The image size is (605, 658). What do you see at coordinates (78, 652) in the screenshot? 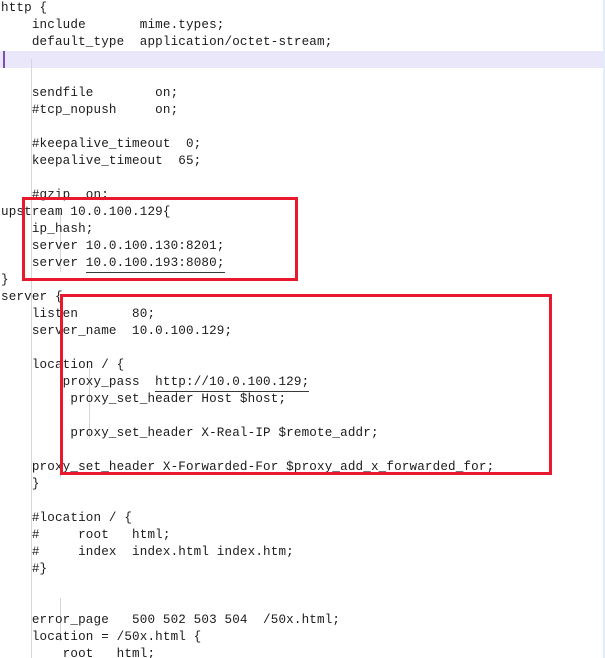
I see `code-line-text: root html;` at bounding box center [78, 652].